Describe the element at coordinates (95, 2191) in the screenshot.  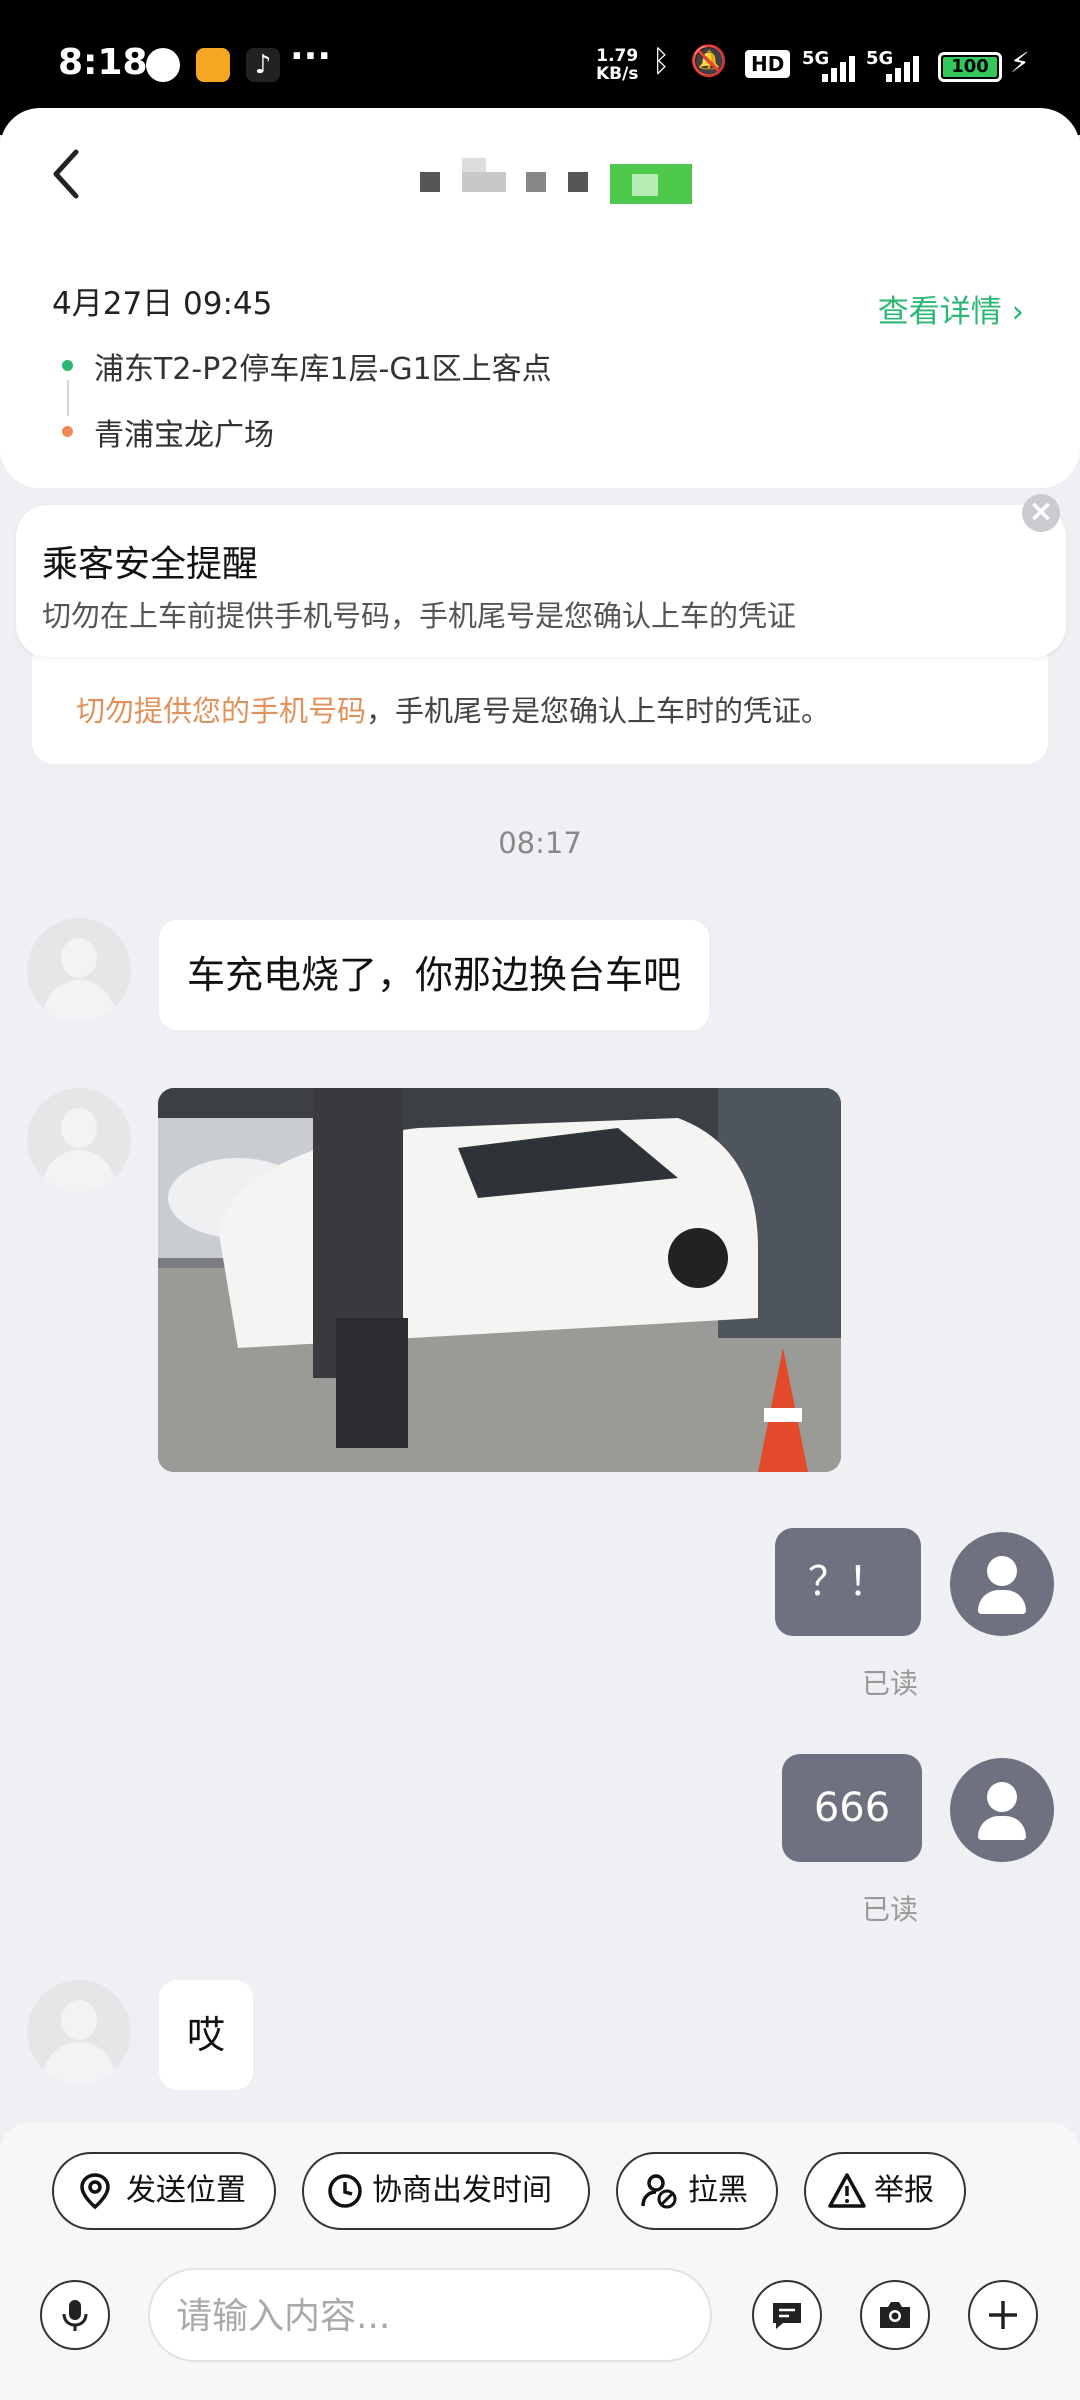
I see `location-pin-icon` at that location.